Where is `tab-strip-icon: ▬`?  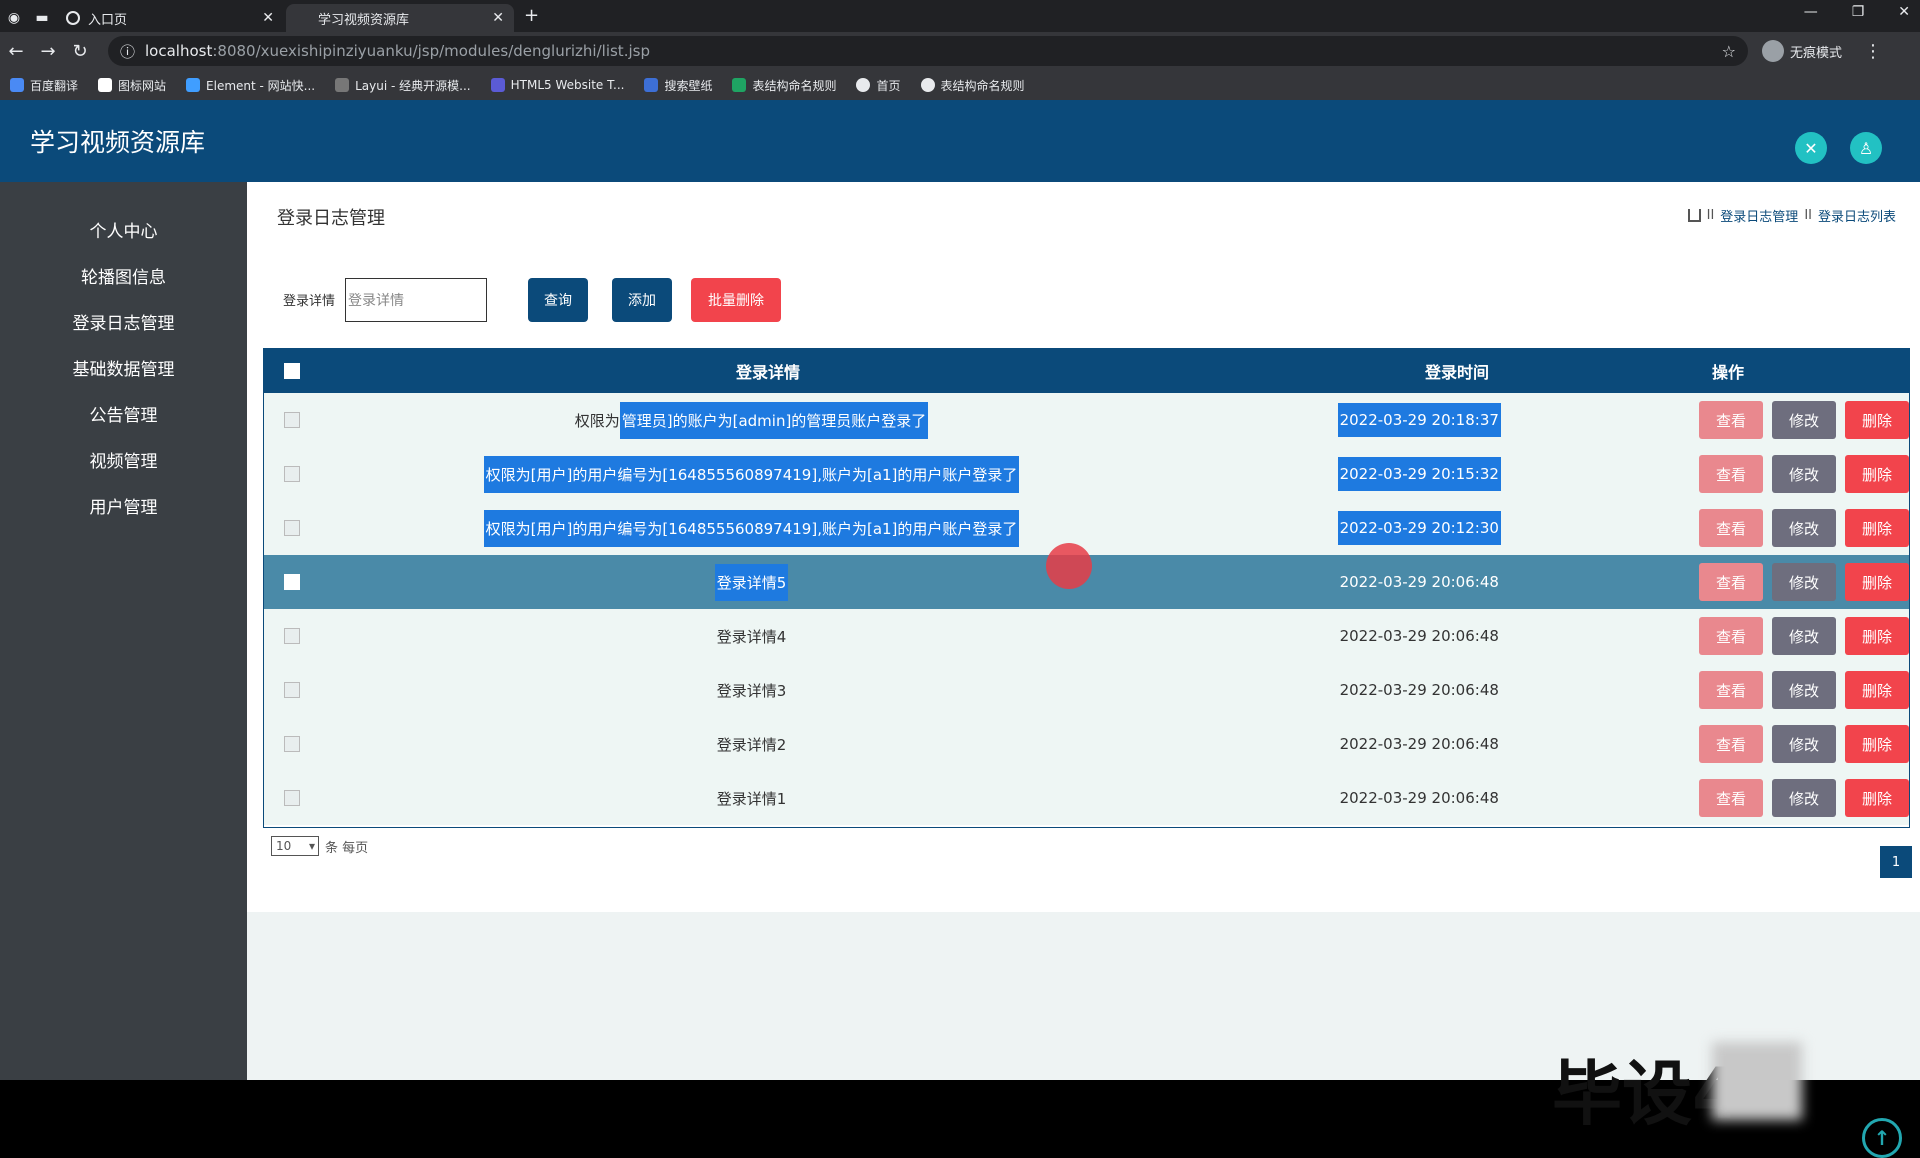 tab-strip-icon: ▬ is located at coordinates (42, 18).